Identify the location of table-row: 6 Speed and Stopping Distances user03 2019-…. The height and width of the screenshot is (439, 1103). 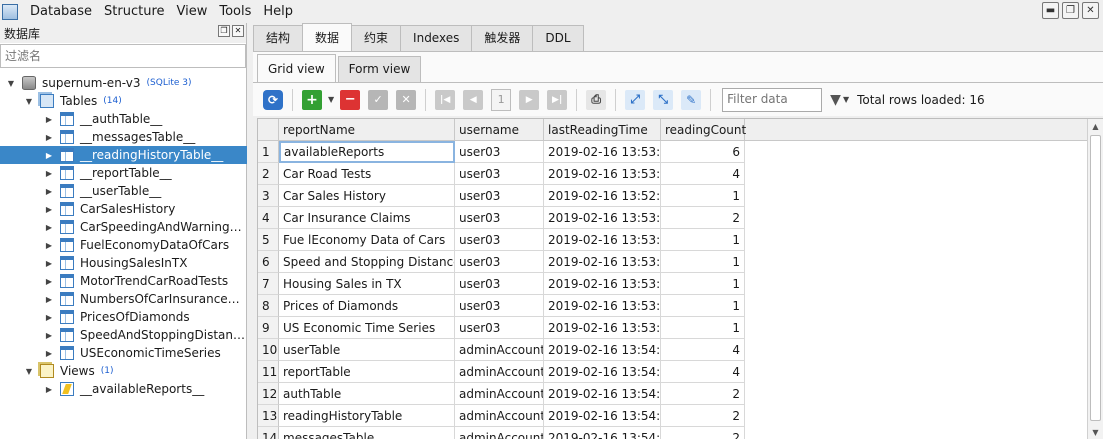
(673, 262).